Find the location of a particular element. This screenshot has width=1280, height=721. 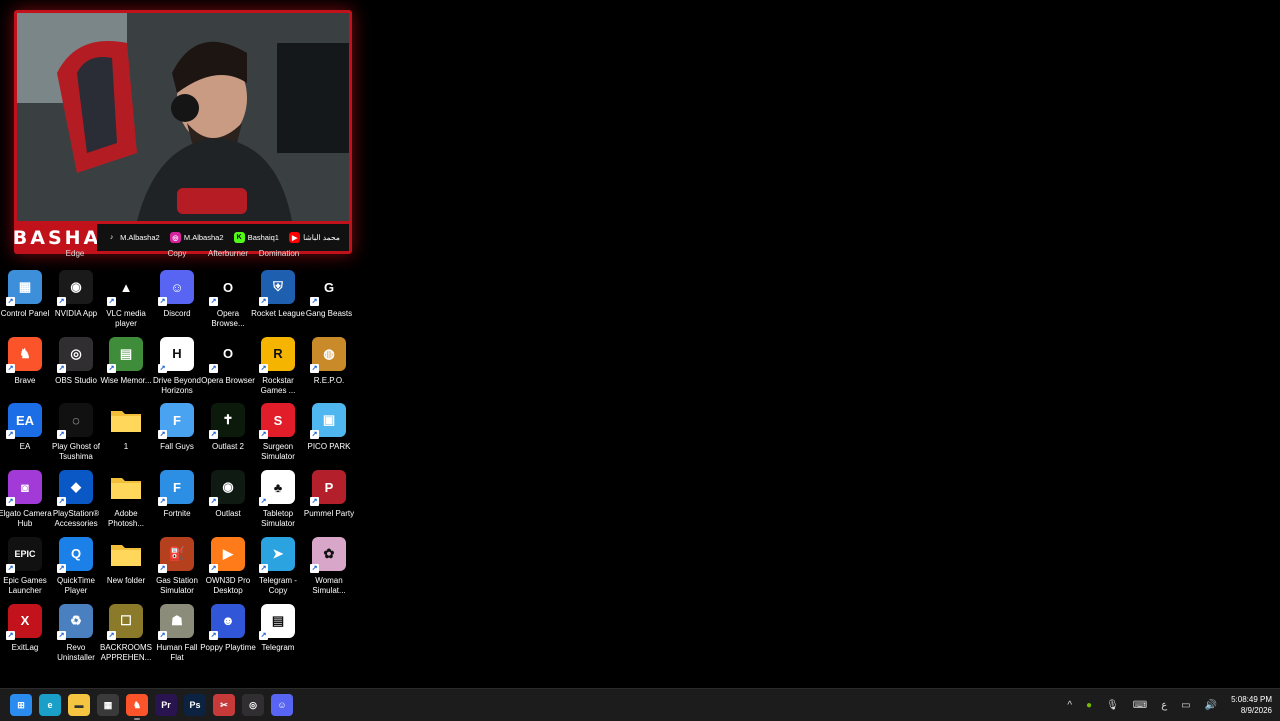

desktop-icon-label: Human Fall Flat is located at coordinates (177, 652).